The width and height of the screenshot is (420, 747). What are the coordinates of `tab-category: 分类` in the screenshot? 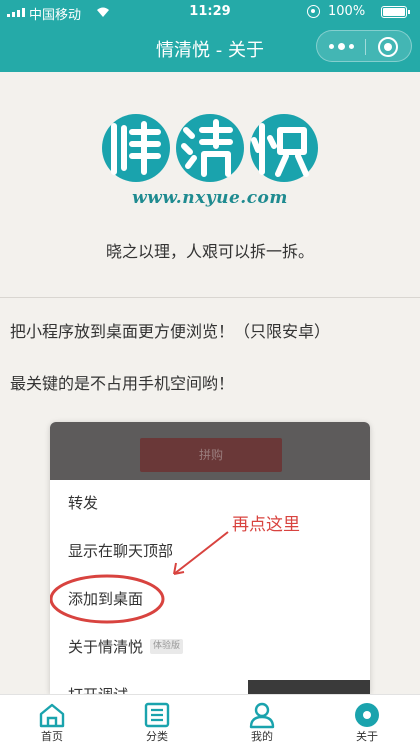 It's located at (157, 721).